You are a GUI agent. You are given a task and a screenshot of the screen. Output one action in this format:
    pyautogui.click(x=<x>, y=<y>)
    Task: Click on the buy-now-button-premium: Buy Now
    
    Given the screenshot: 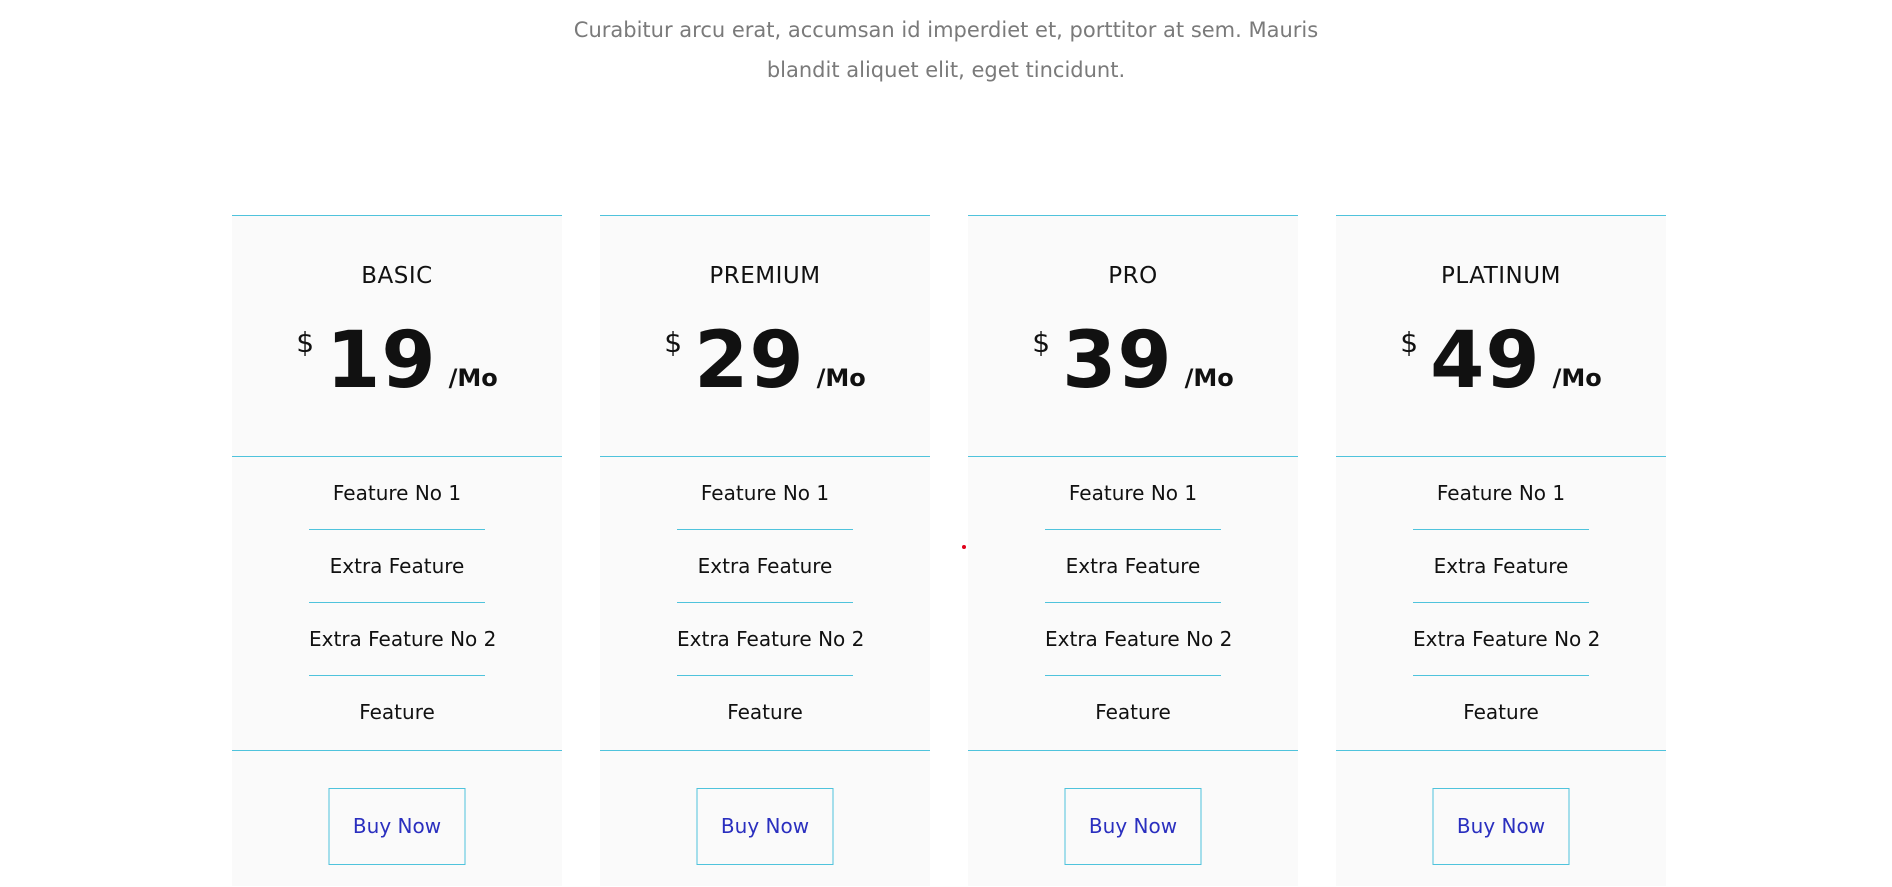 What is the action you would take?
    pyautogui.click(x=765, y=826)
    